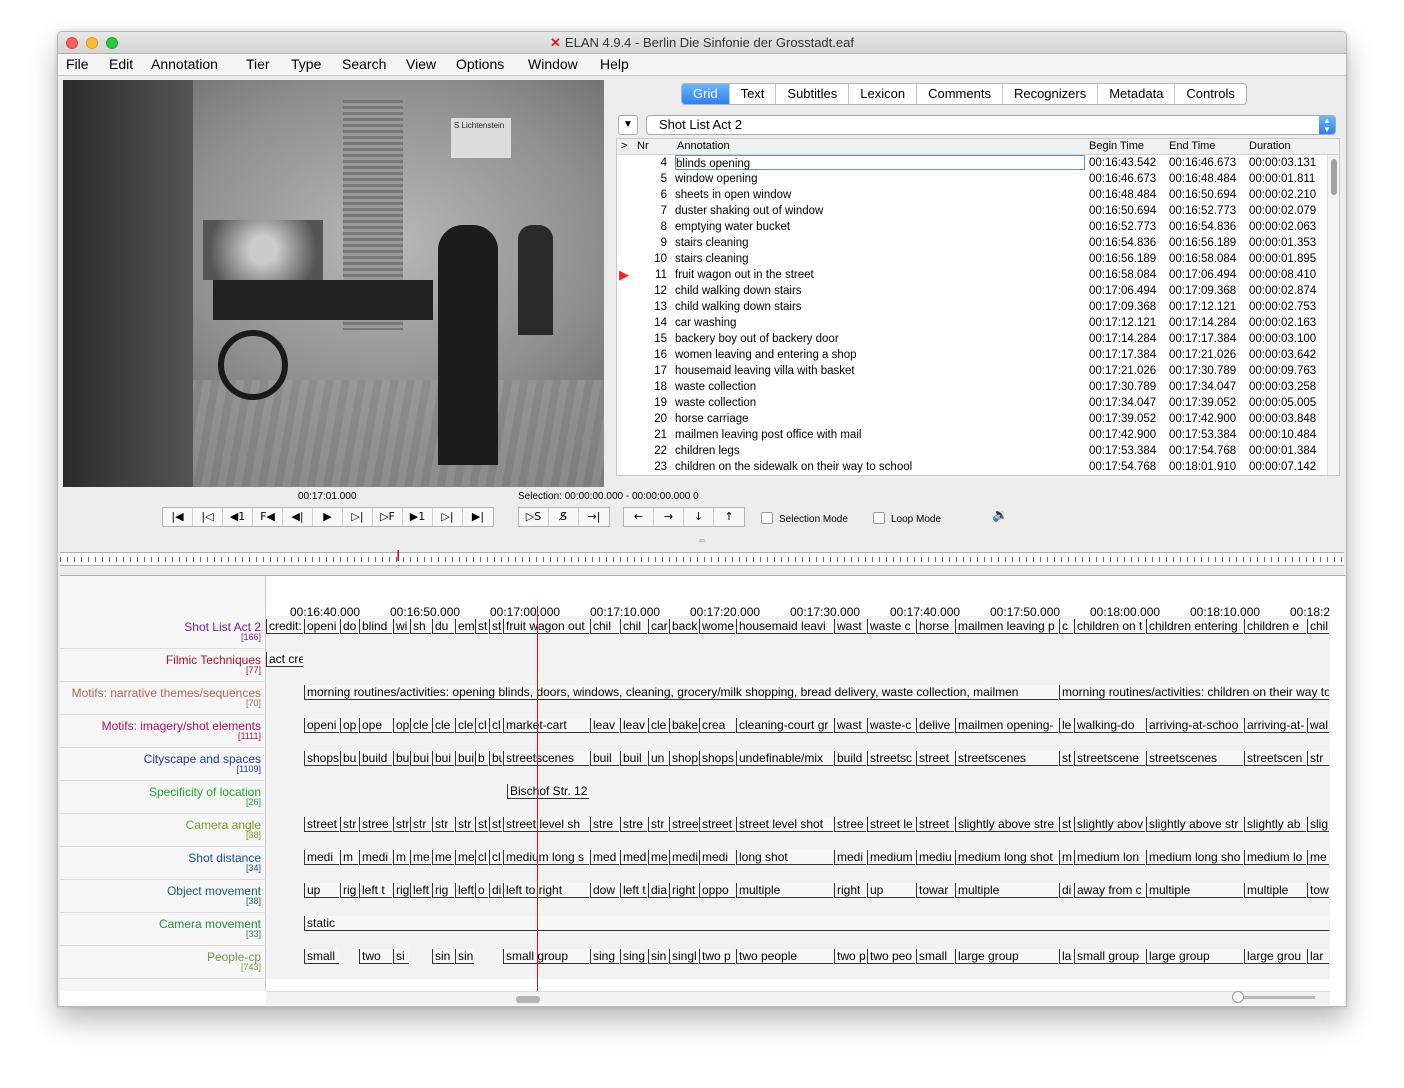 This screenshot has height=1088, width=1404. I want to click on minimize-button, so click(92, 43).